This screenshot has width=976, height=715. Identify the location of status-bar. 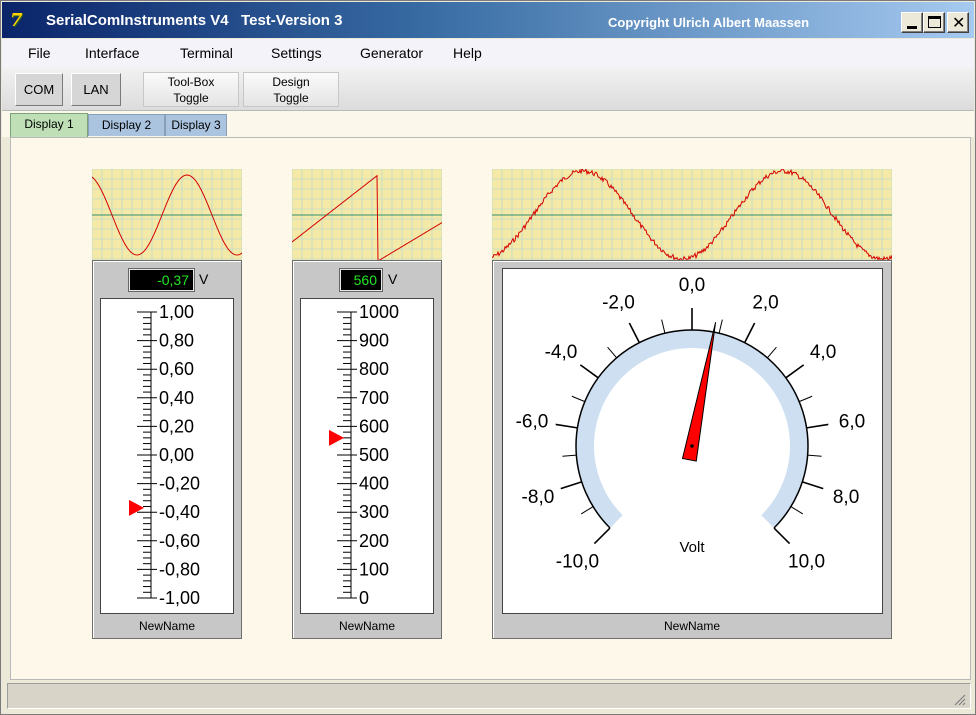
(489, 696).